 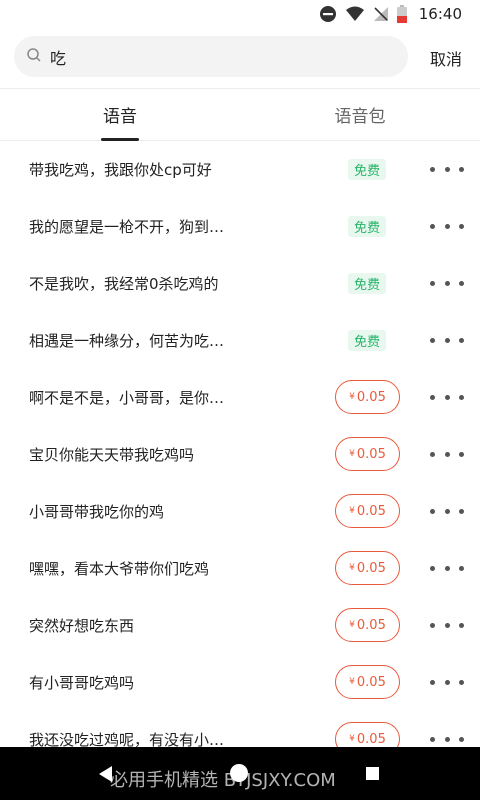 What do you see at coordinates (240, 625) in the screenshot?
I see `list-item: 突然好想吃东西 ¥0.05` at bounding box center [240, 625].